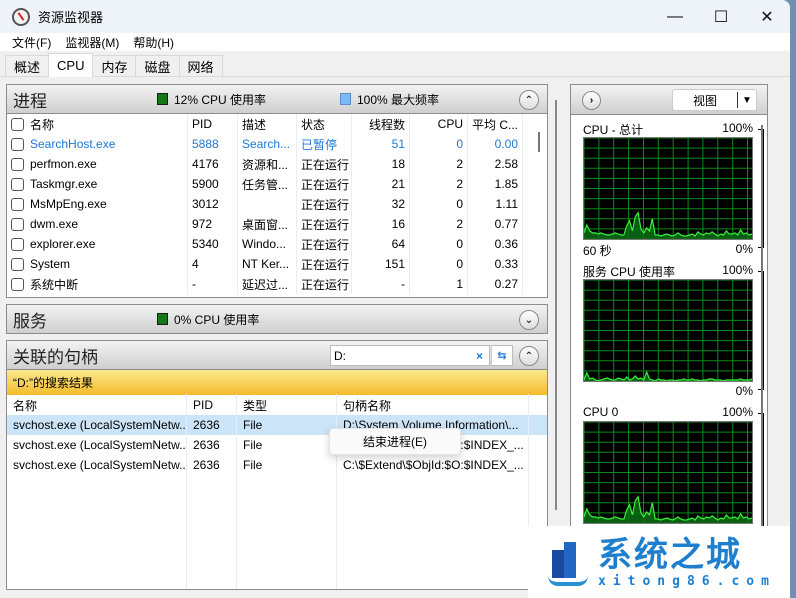 The height and width of the screenshot is (598, 796). I want to click on graph-title: 服务 CPU 使用率, so click(629, 272).